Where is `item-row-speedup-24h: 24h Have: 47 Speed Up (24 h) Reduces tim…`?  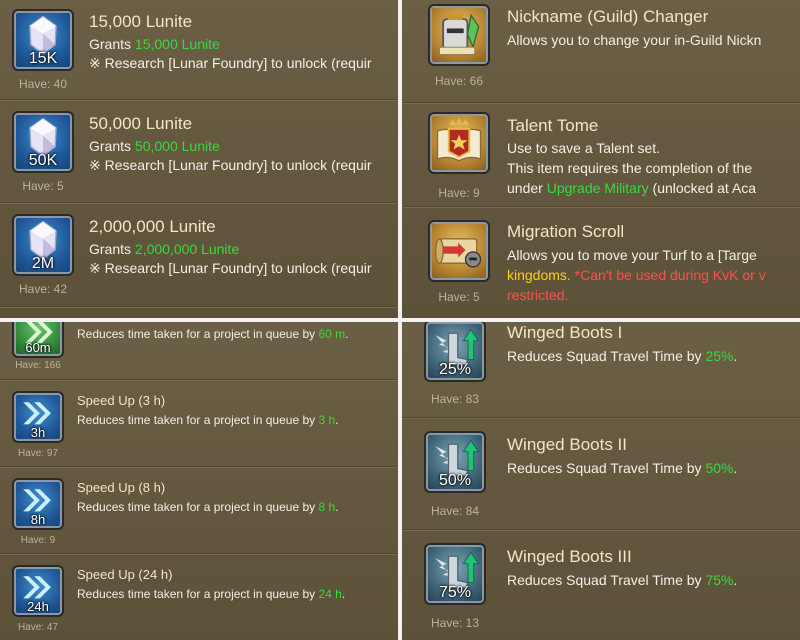 item-row-speedup-24h: 24h Have: 47 Speed Up (24 h) Reduces tim… is located at coordinates (199, 597).